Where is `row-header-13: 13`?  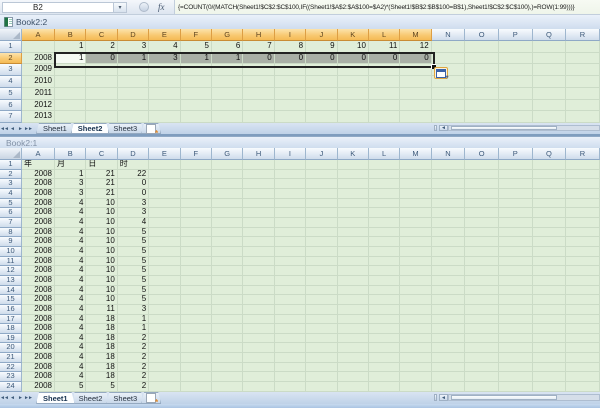
row-header-13: 13 is located at coordinates (11, 280).